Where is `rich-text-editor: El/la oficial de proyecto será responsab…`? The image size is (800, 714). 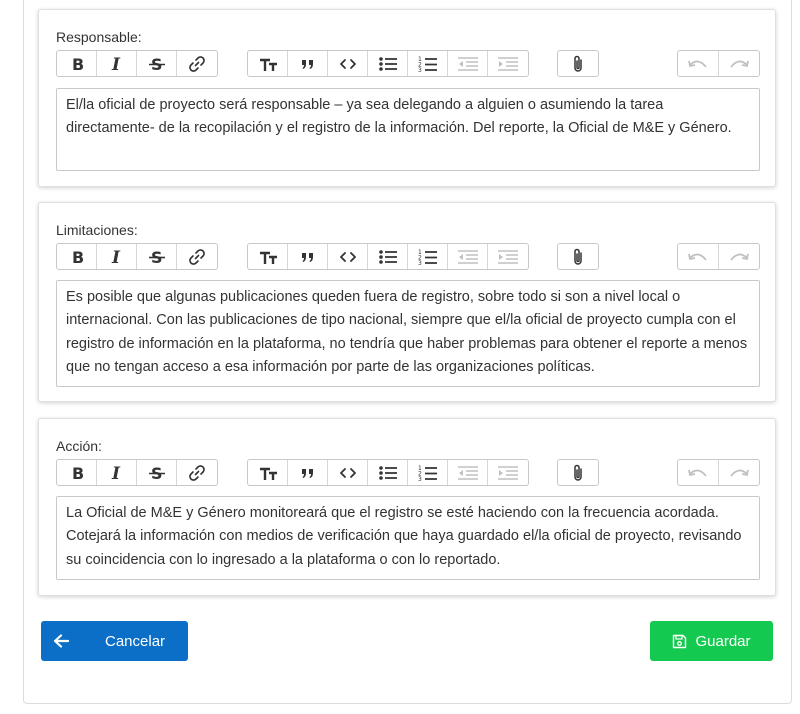
rich-text-editor: El/la oficial de proyecto será responsab… is located at coordinates (408, 129).